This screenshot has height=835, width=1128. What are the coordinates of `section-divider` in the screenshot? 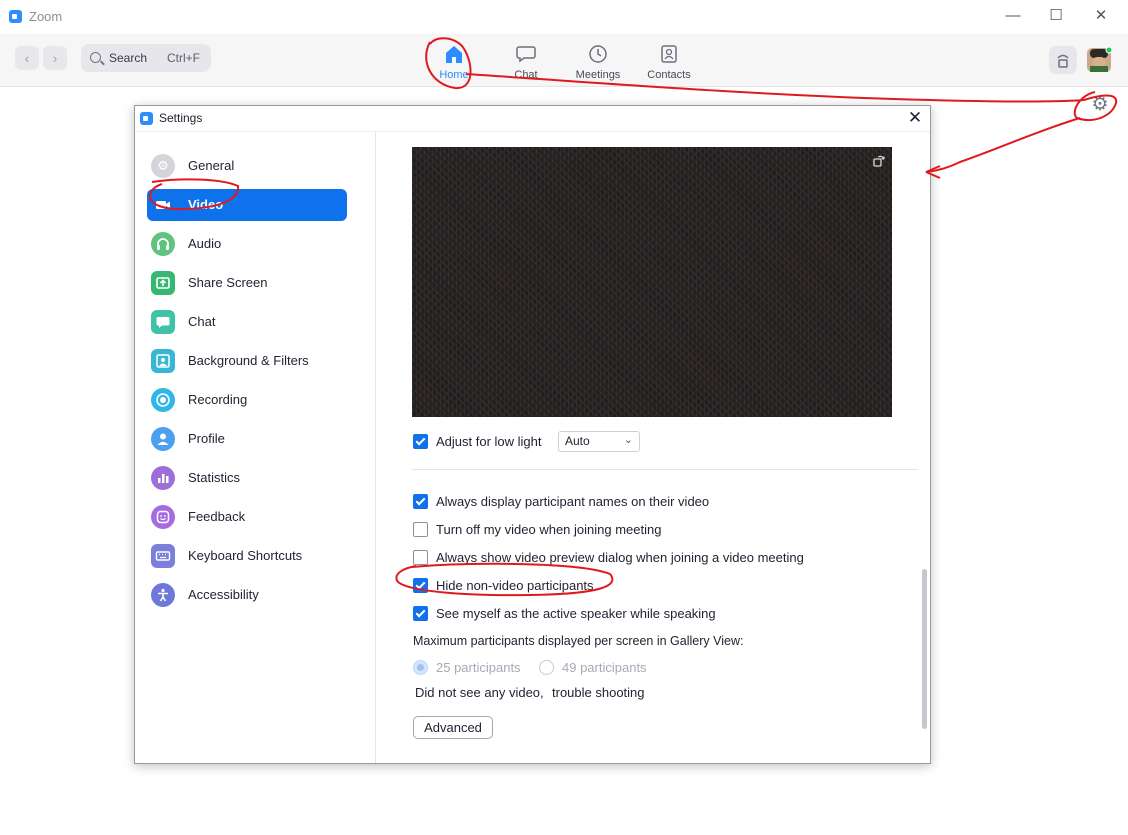 It's located at (665, 469).